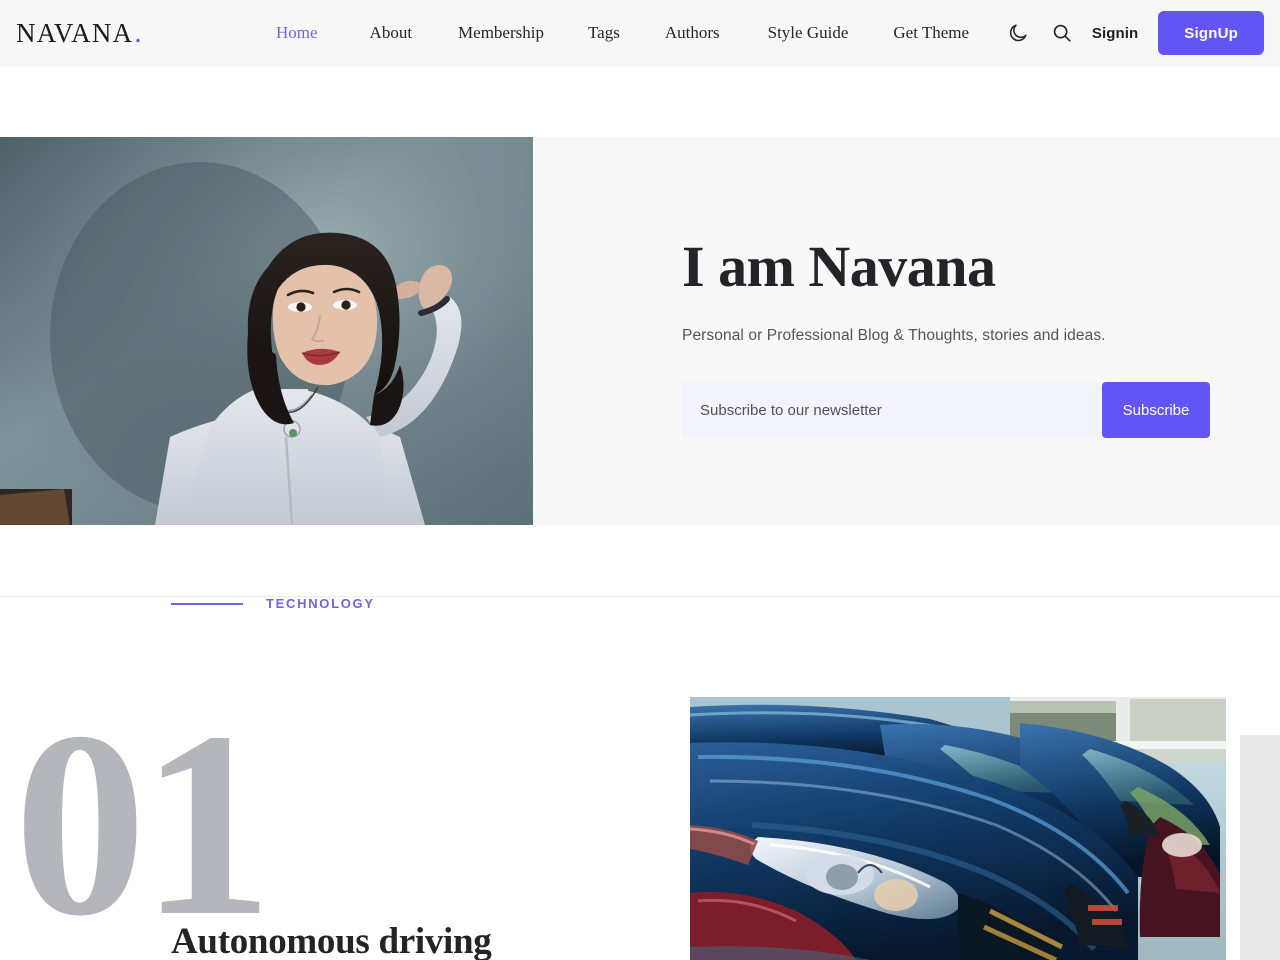 This screenshot has width=1280, height=960. I want to click on newsletter-form: Subscribe, so click(946, 410).